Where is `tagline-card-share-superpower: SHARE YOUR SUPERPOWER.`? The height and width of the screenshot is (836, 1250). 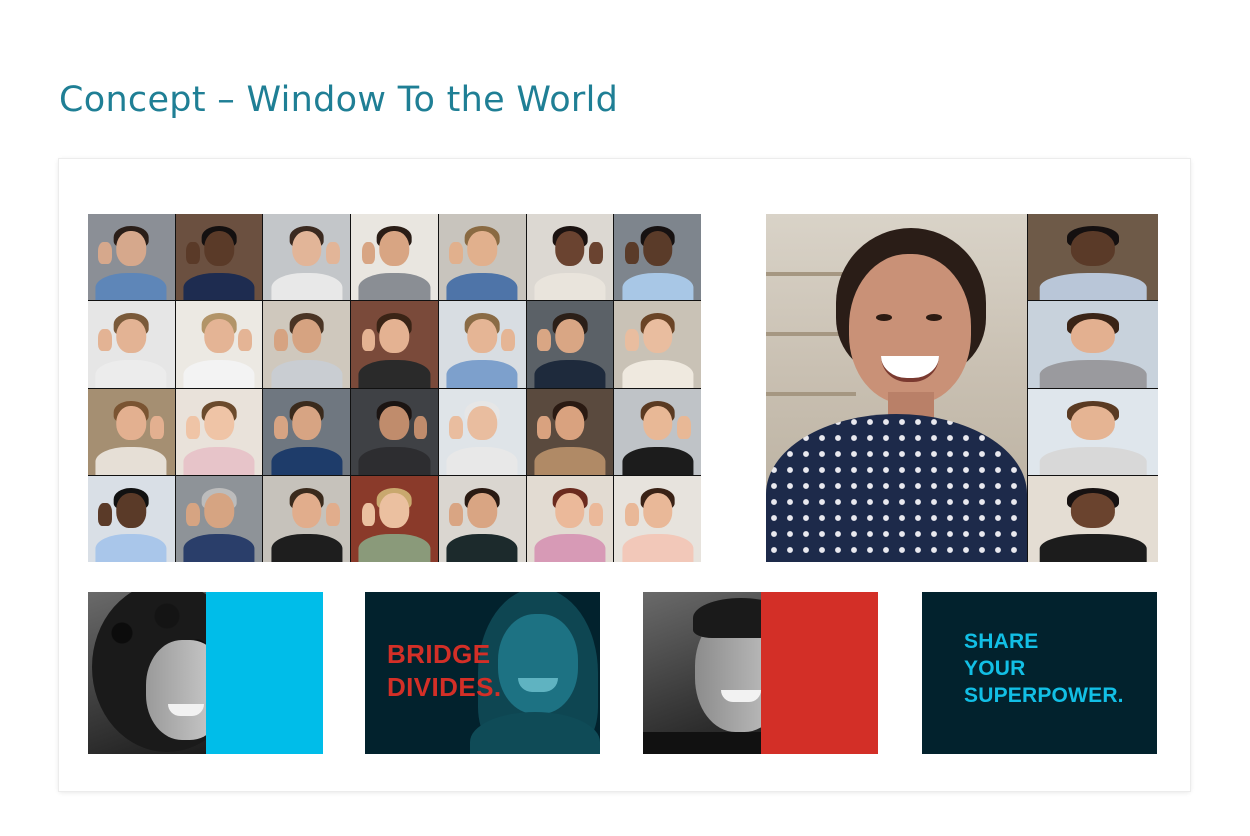
tagline-card-share-superpower: SHARE YOUR SUPERPOWER. is located at coordinates (1039, 673).